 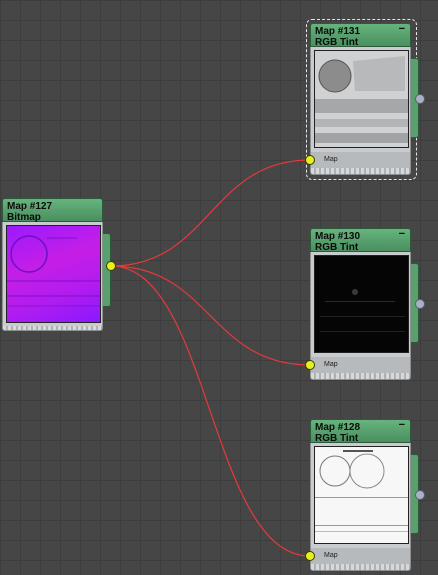 What do you see at coordinates (53, 271) in the screenshot?
I see `bitmap-texture-icon` at bounding box center [53, 271].